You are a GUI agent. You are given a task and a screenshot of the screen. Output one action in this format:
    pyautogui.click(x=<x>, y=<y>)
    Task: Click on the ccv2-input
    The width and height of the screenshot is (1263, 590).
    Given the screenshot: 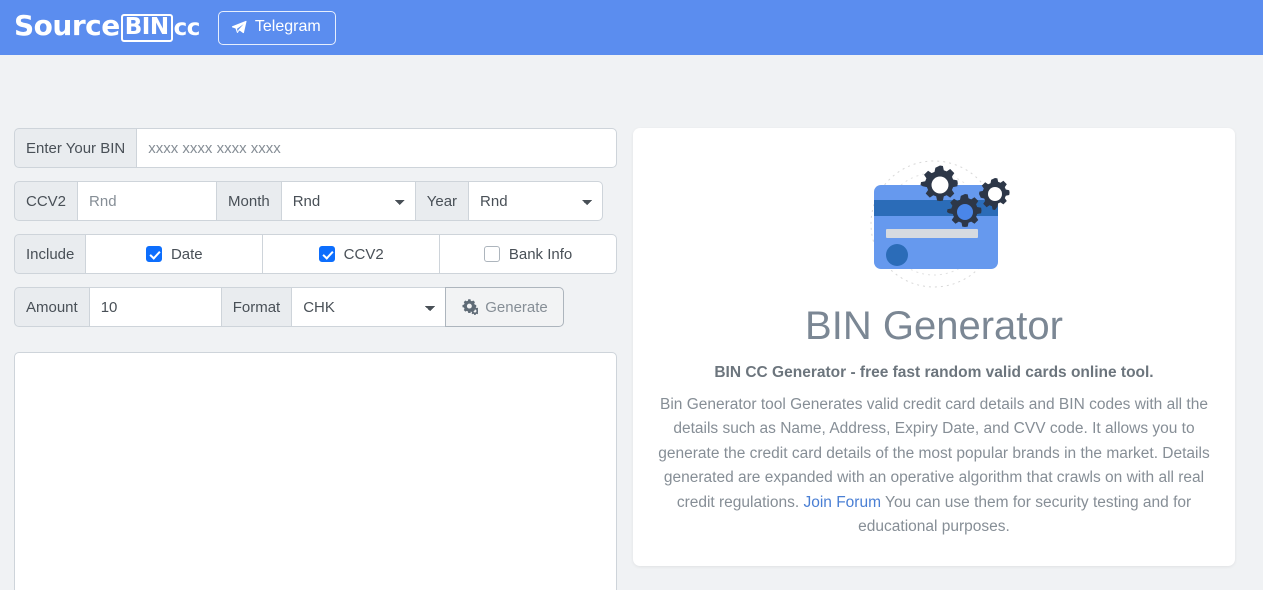 What is the action you would take?
    pyautogui.click(x=147, y=201)
    